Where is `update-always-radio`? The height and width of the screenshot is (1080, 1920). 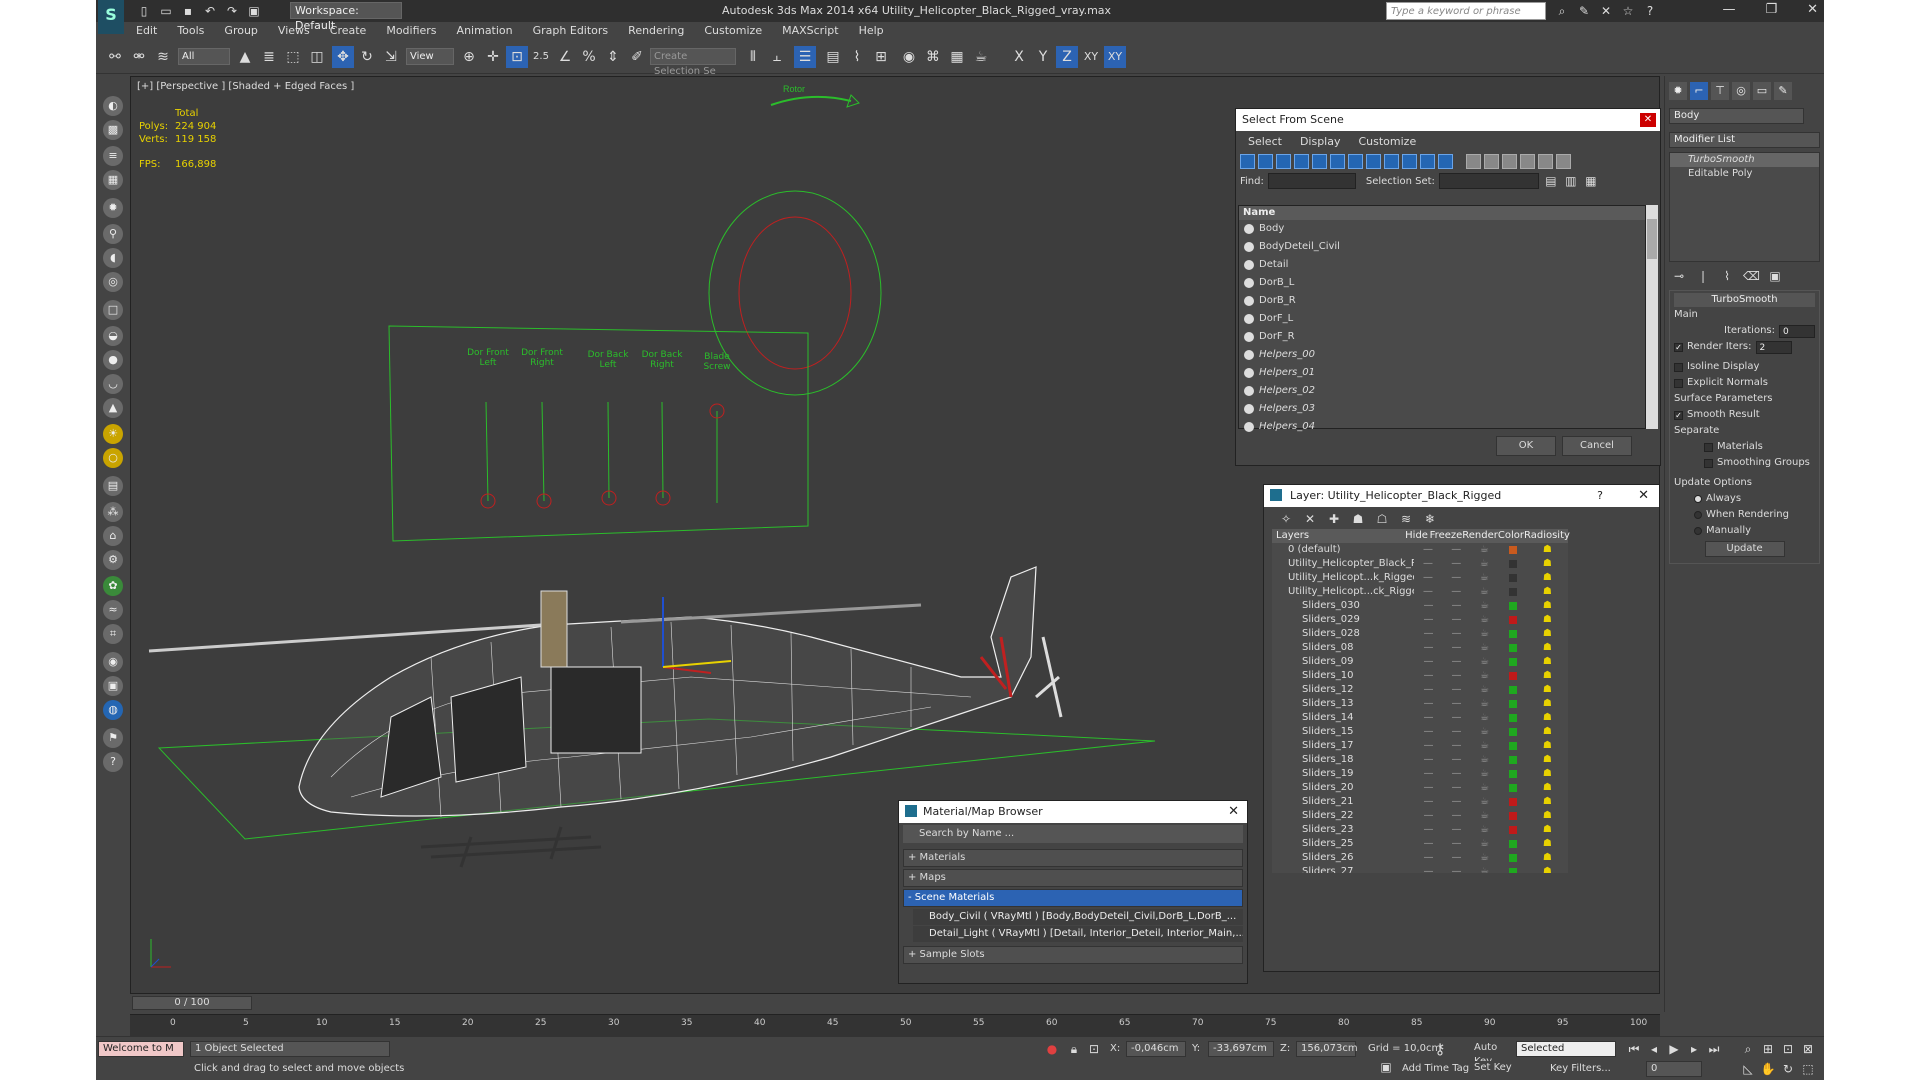
update-always-radio is located at coordinates (1698, 499).